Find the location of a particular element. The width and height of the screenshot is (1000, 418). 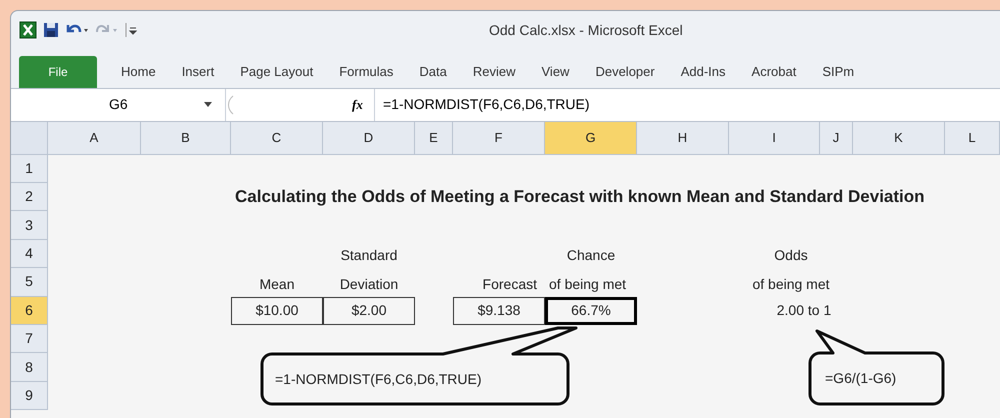

ribbon-tab: Data is located at coordinates (433, 72).